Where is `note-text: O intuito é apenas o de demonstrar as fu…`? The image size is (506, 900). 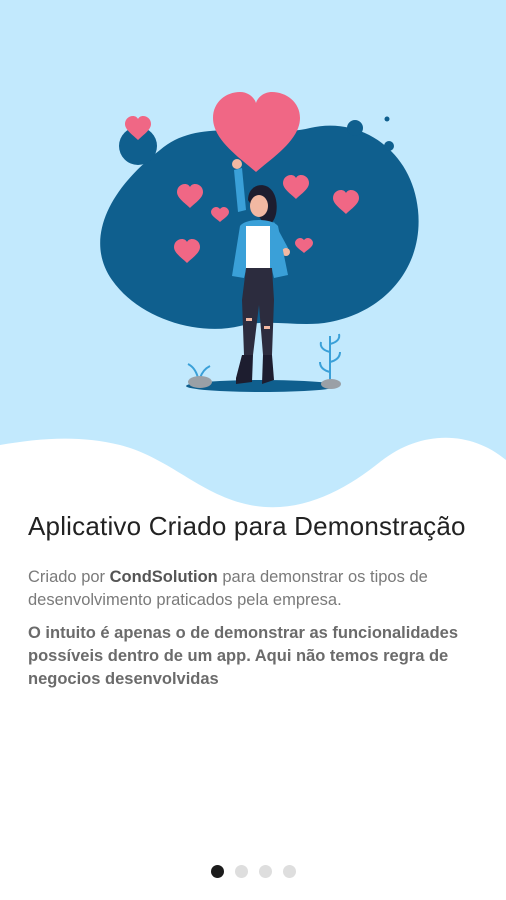 note-text: O intuito é apenas o de demonstrar as fu… is located at coordinates (243, 656).